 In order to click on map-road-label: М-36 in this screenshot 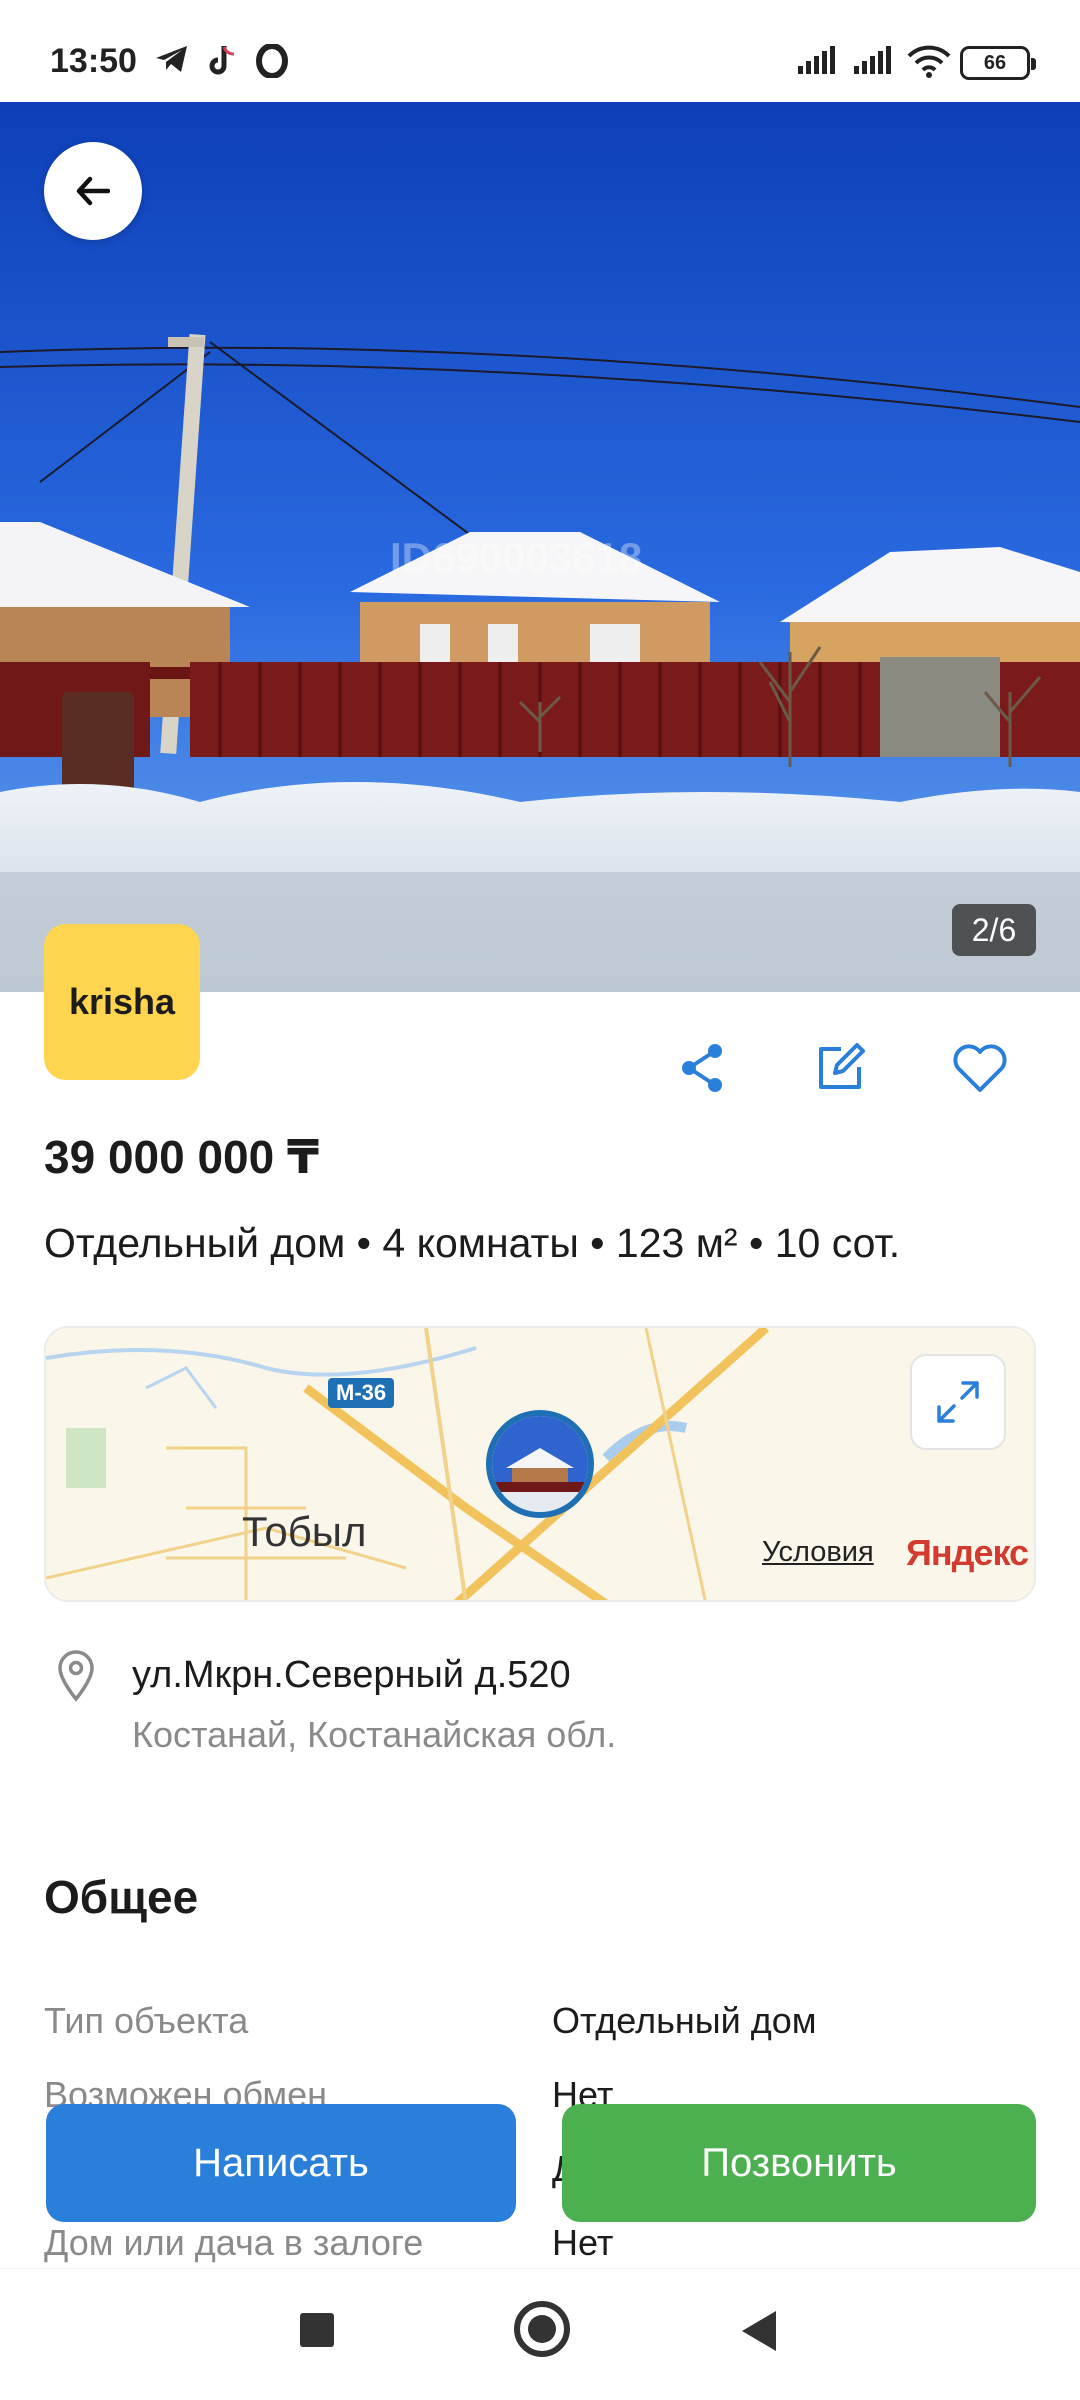, I will do `click(361, 1393)`.